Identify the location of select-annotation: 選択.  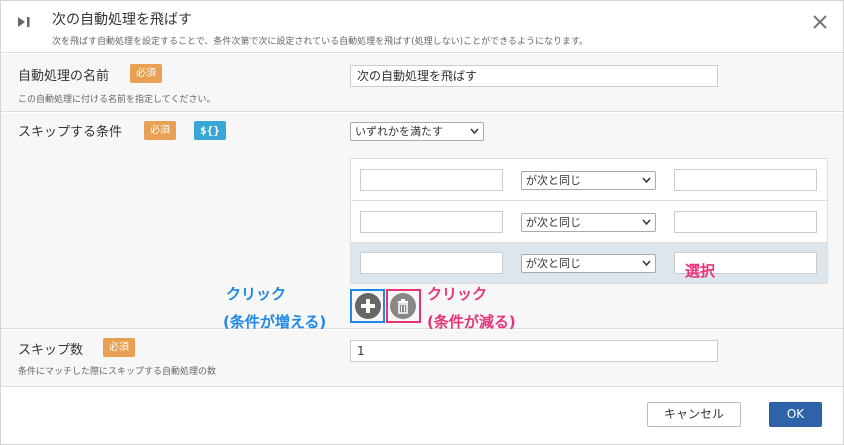
(700, 271).